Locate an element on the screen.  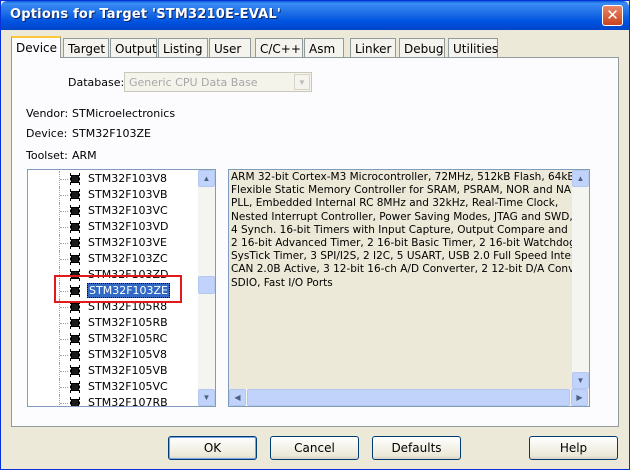
close-button: ✕ is located at coordinates (612, 15).